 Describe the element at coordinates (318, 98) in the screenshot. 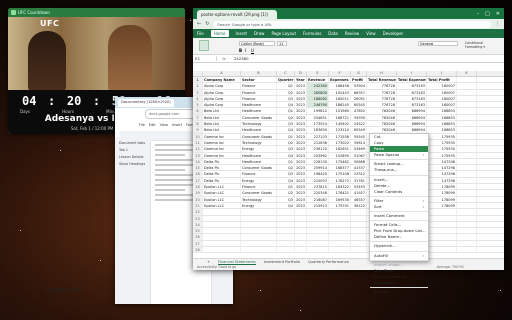

I see `cell: 186062` at that location.